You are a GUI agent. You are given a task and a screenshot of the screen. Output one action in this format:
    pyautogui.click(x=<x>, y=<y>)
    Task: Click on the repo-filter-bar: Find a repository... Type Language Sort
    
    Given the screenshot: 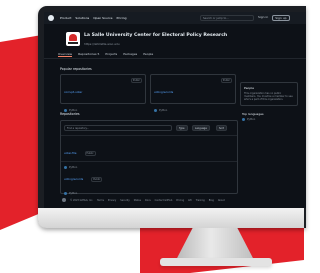 What is the action you would take?
    pyautogui.click(x=149, y=128)
    